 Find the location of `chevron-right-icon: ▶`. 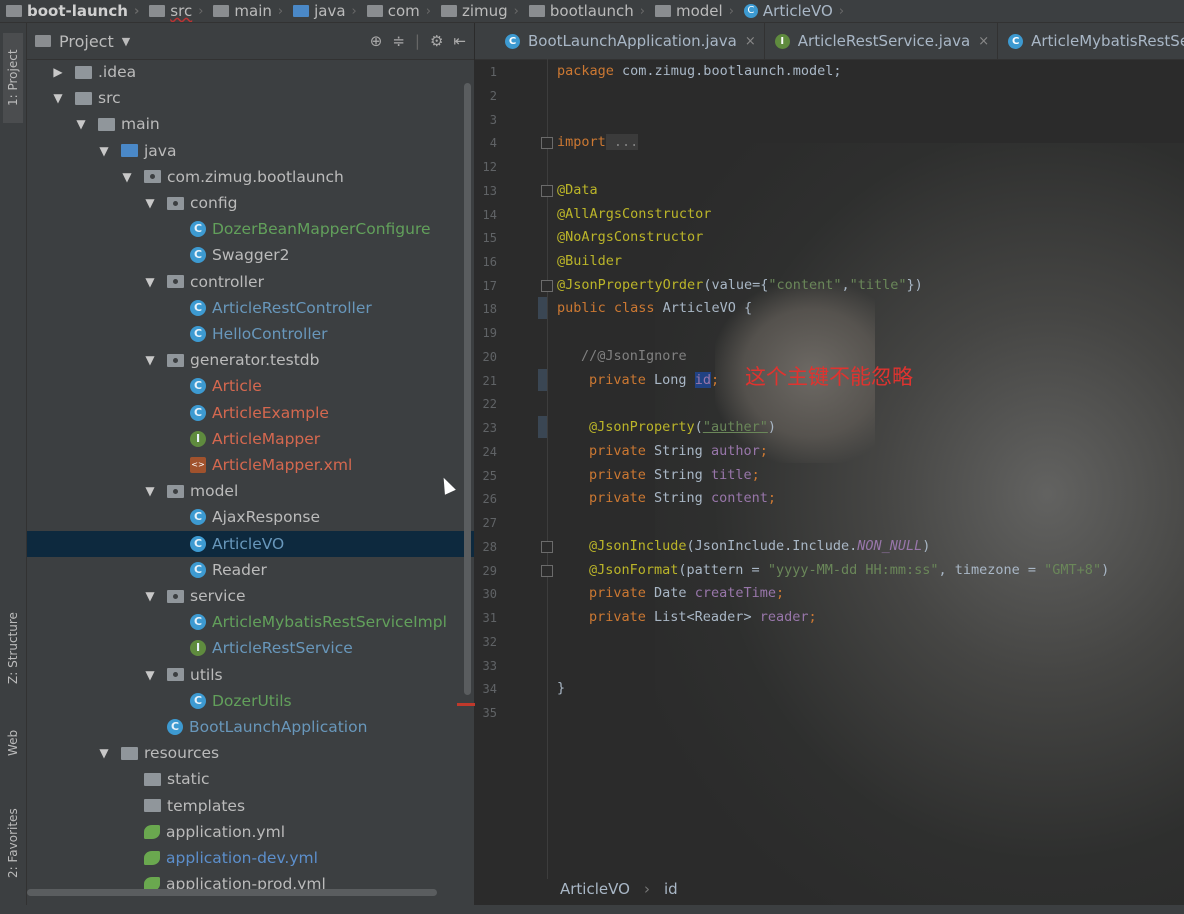

chevron-right-icon: ▶ is located at coordinates (58, 72).